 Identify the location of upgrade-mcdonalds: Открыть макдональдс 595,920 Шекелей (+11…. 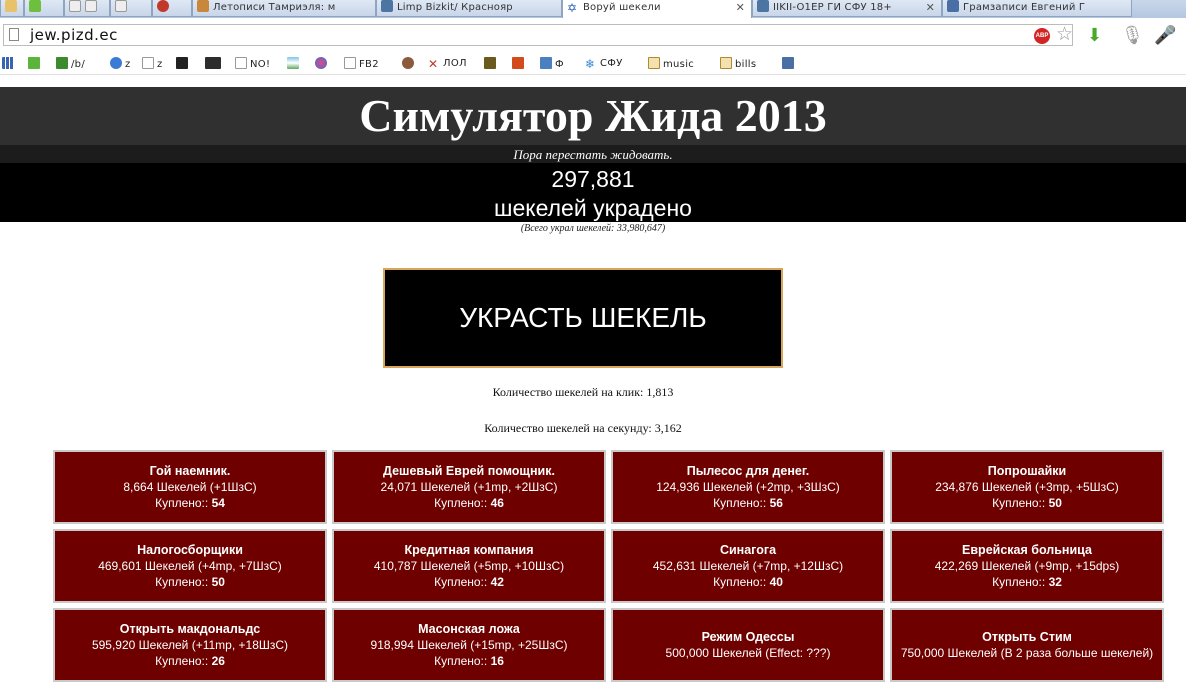
(190, 645).